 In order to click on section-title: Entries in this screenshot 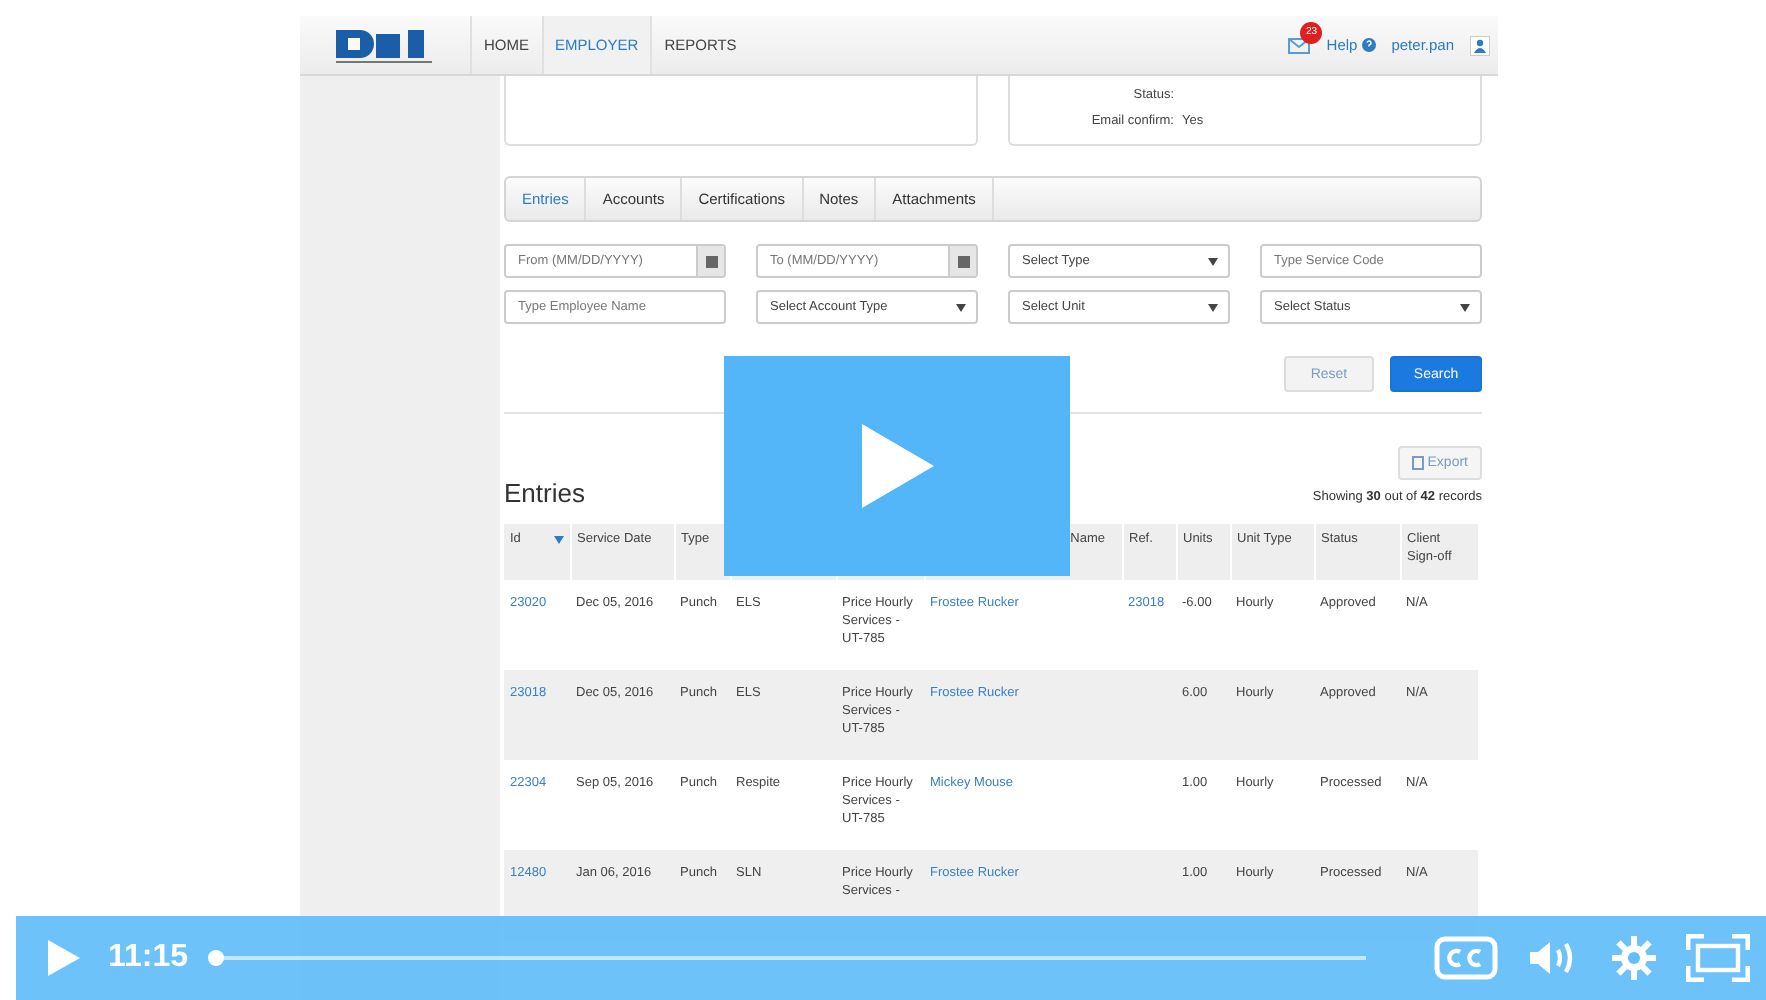, I will do `click(544, 493)`.